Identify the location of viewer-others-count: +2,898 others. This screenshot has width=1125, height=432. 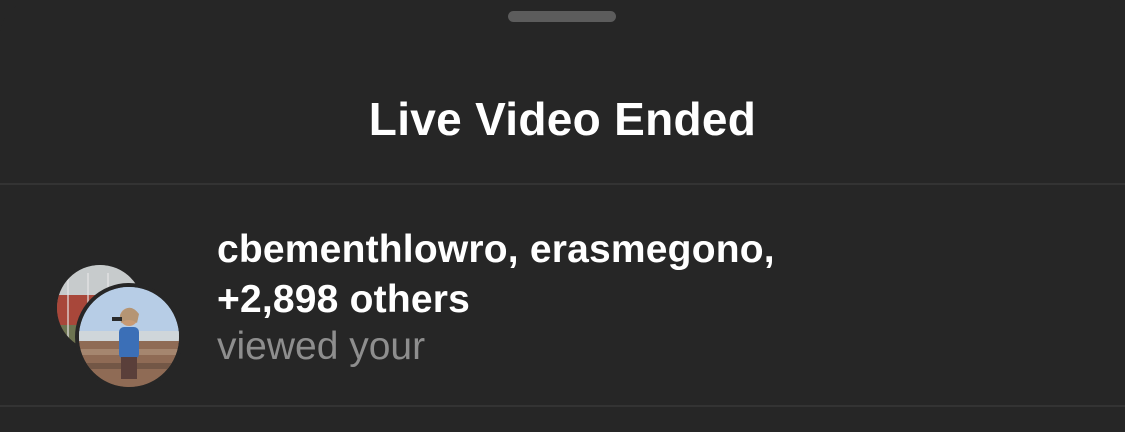
(343, 299).